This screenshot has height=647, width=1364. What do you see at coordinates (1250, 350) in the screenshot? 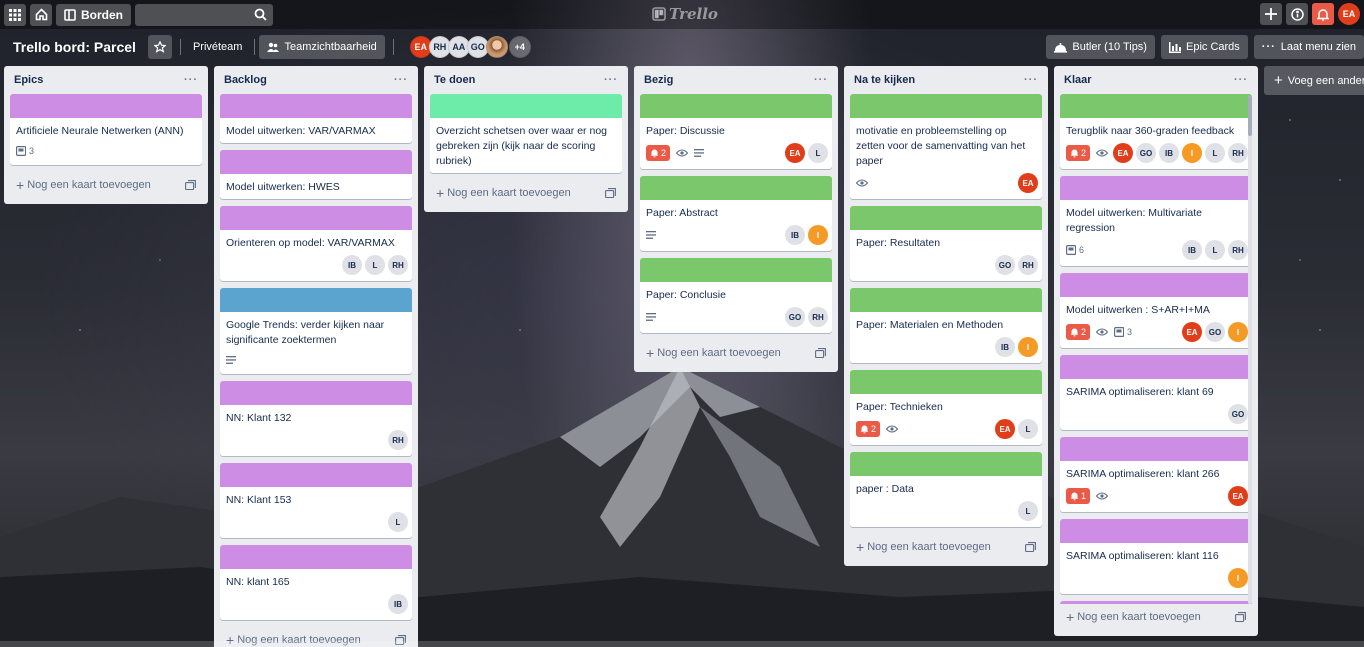
I see `list-scrollbar` at bounding box center [1250, 350].